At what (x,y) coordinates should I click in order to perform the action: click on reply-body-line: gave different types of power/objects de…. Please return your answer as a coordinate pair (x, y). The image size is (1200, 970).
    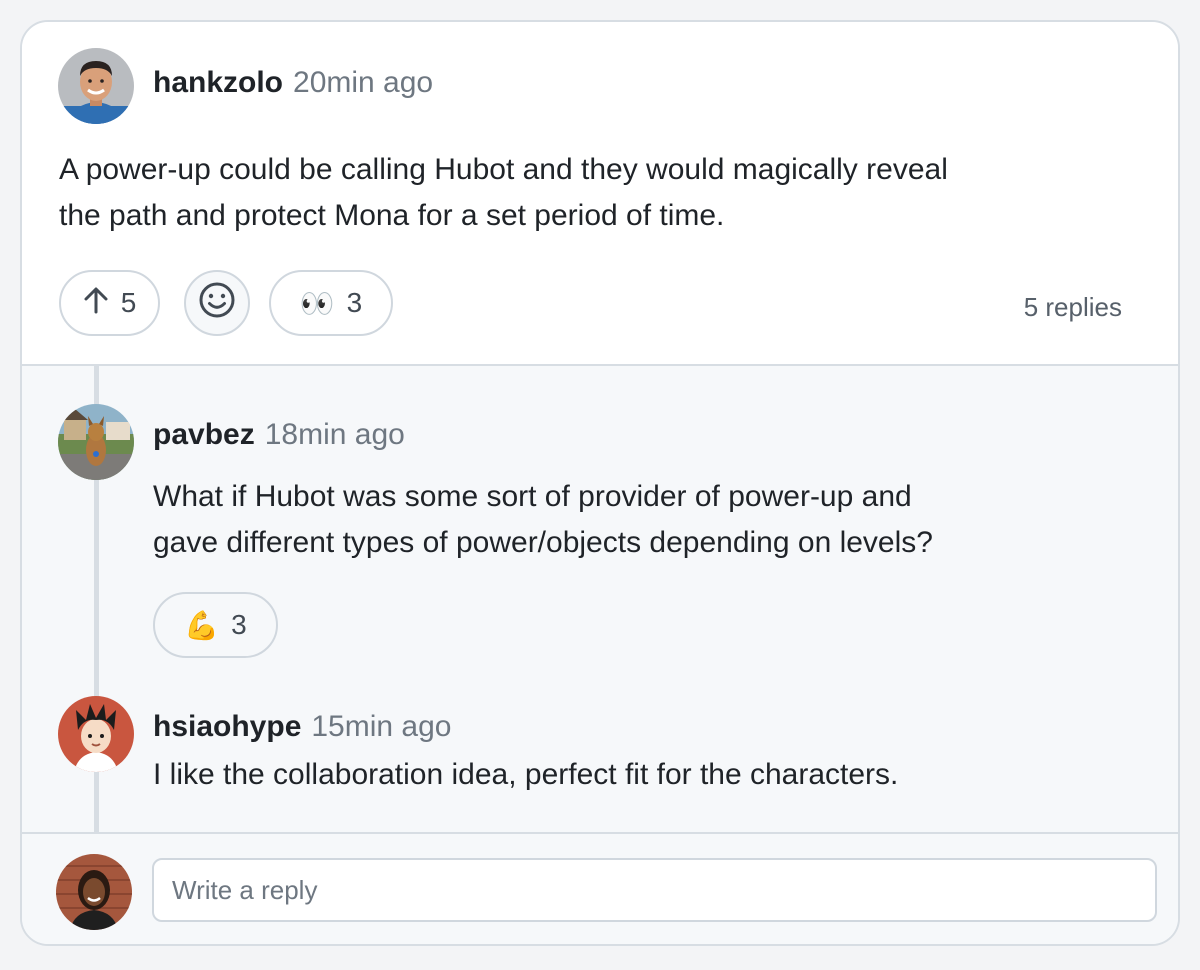
    Looking at the image, I should click on (543, 542).